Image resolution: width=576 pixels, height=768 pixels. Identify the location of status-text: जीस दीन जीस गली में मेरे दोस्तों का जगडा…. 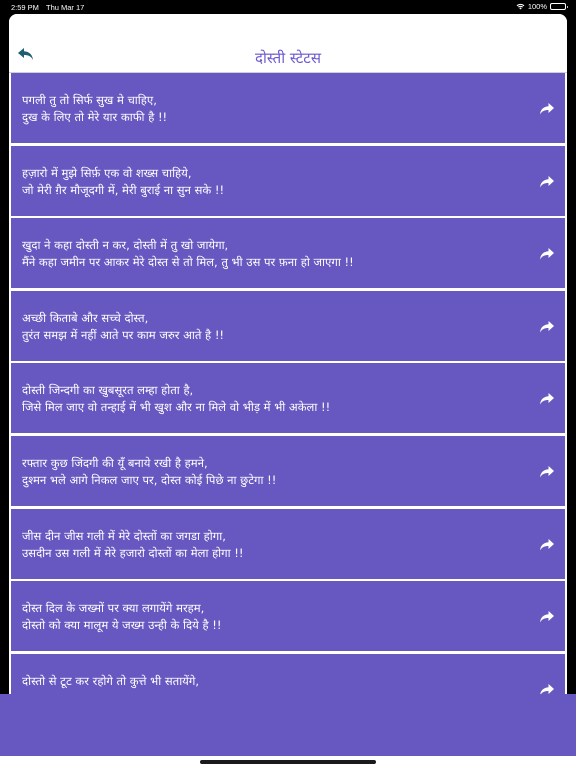
(268, 545).